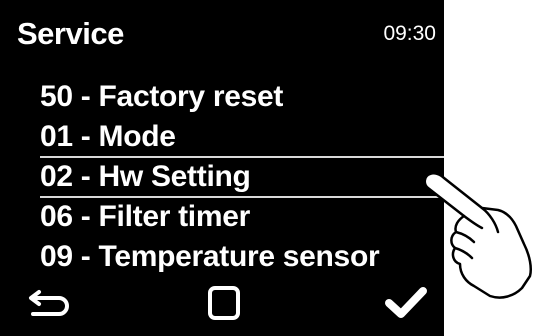 The width and height of the screenshot is (534, 336). I want to click on home-button, so click(224, 305).